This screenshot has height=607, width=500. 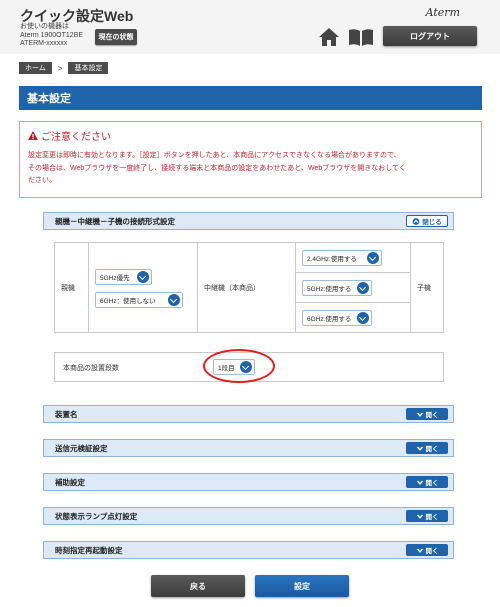 What do you see at coordinates (248, 482) in the screenshot?
I see `section-auxiliary: 補助設定 開く` at bounding box center [248, 482].